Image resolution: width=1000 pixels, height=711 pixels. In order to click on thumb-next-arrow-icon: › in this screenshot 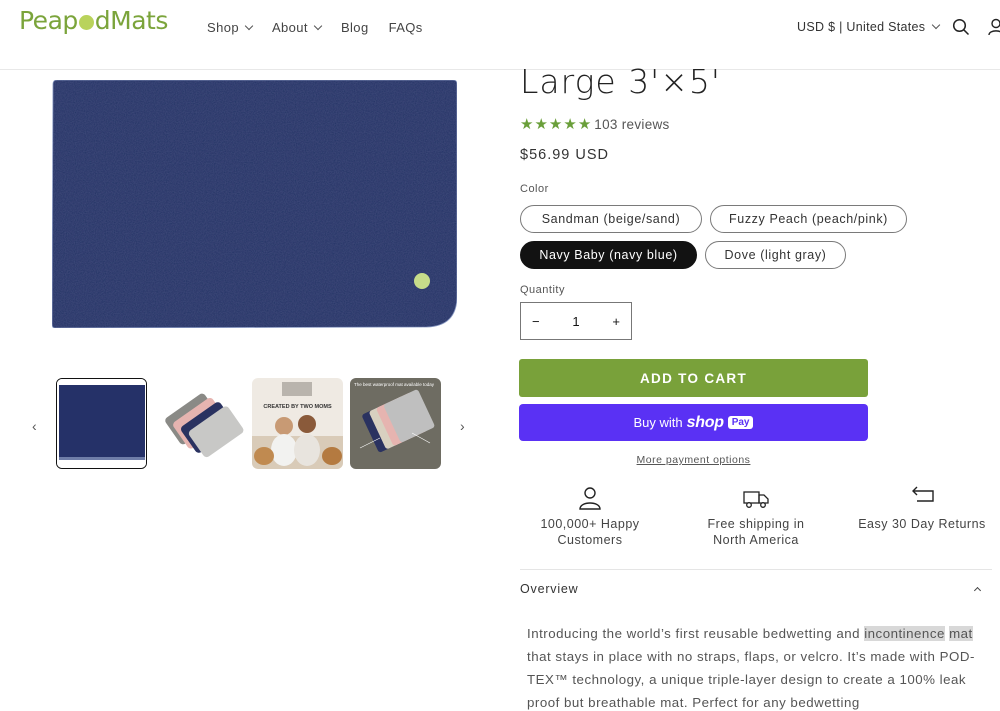, I will do `click(462, 426)`.